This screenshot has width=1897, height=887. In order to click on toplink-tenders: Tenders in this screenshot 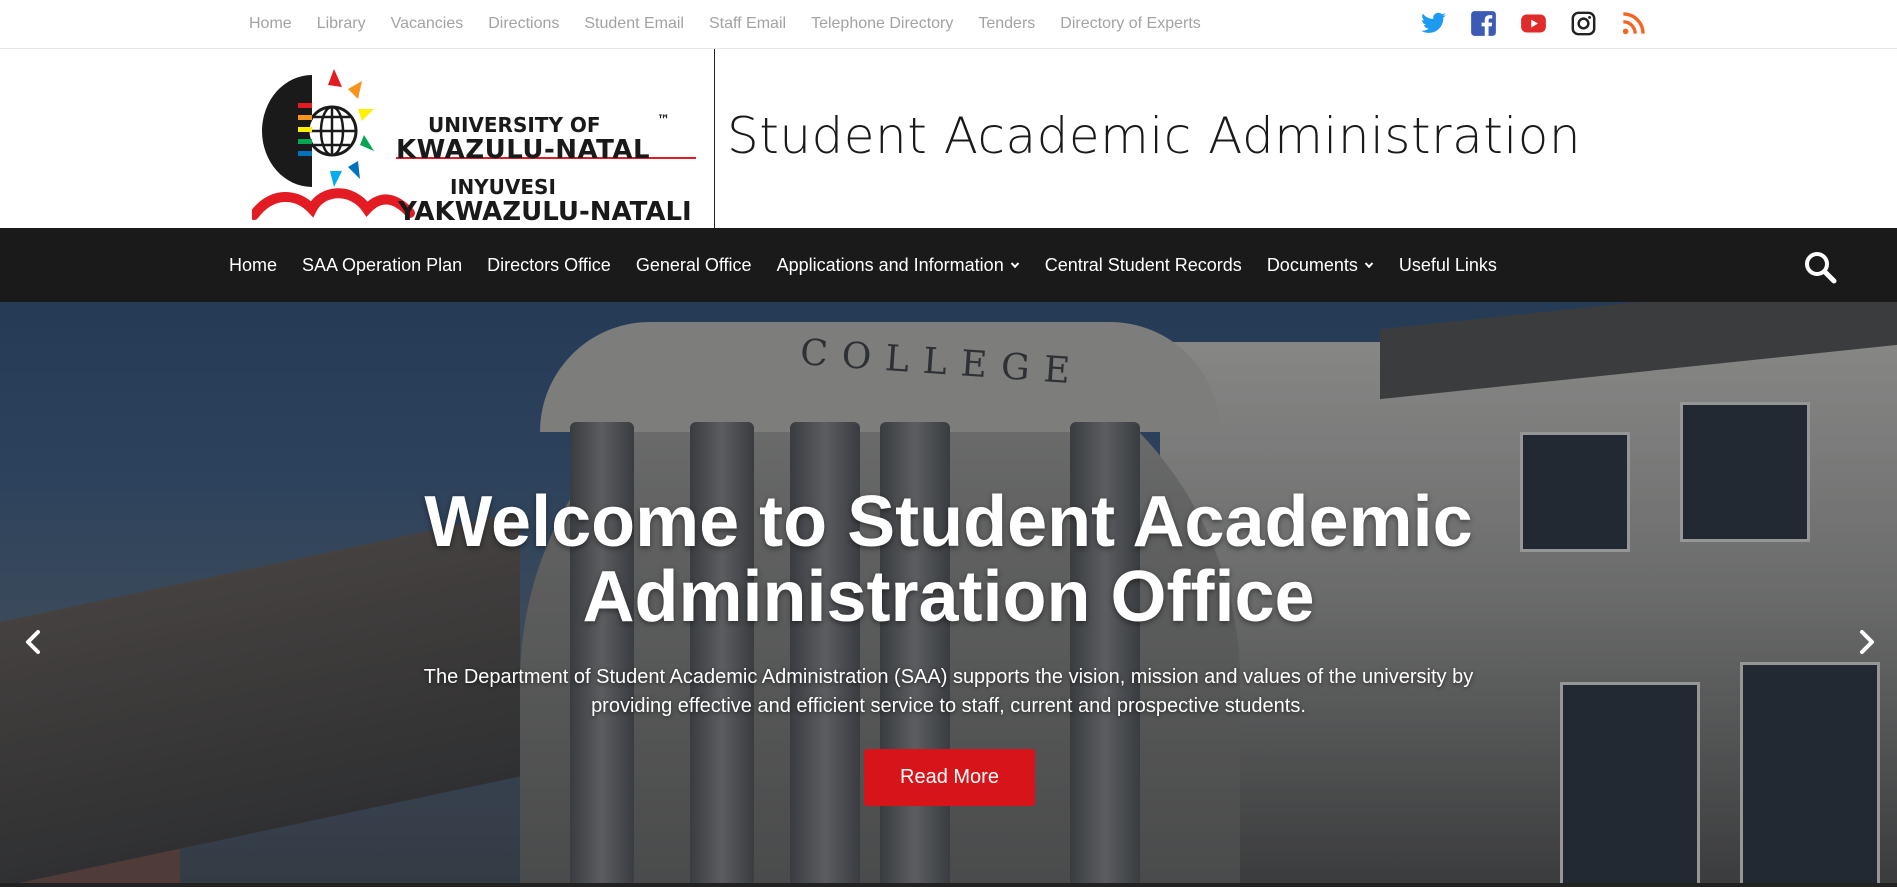, I will do `click(1006, 24)`.